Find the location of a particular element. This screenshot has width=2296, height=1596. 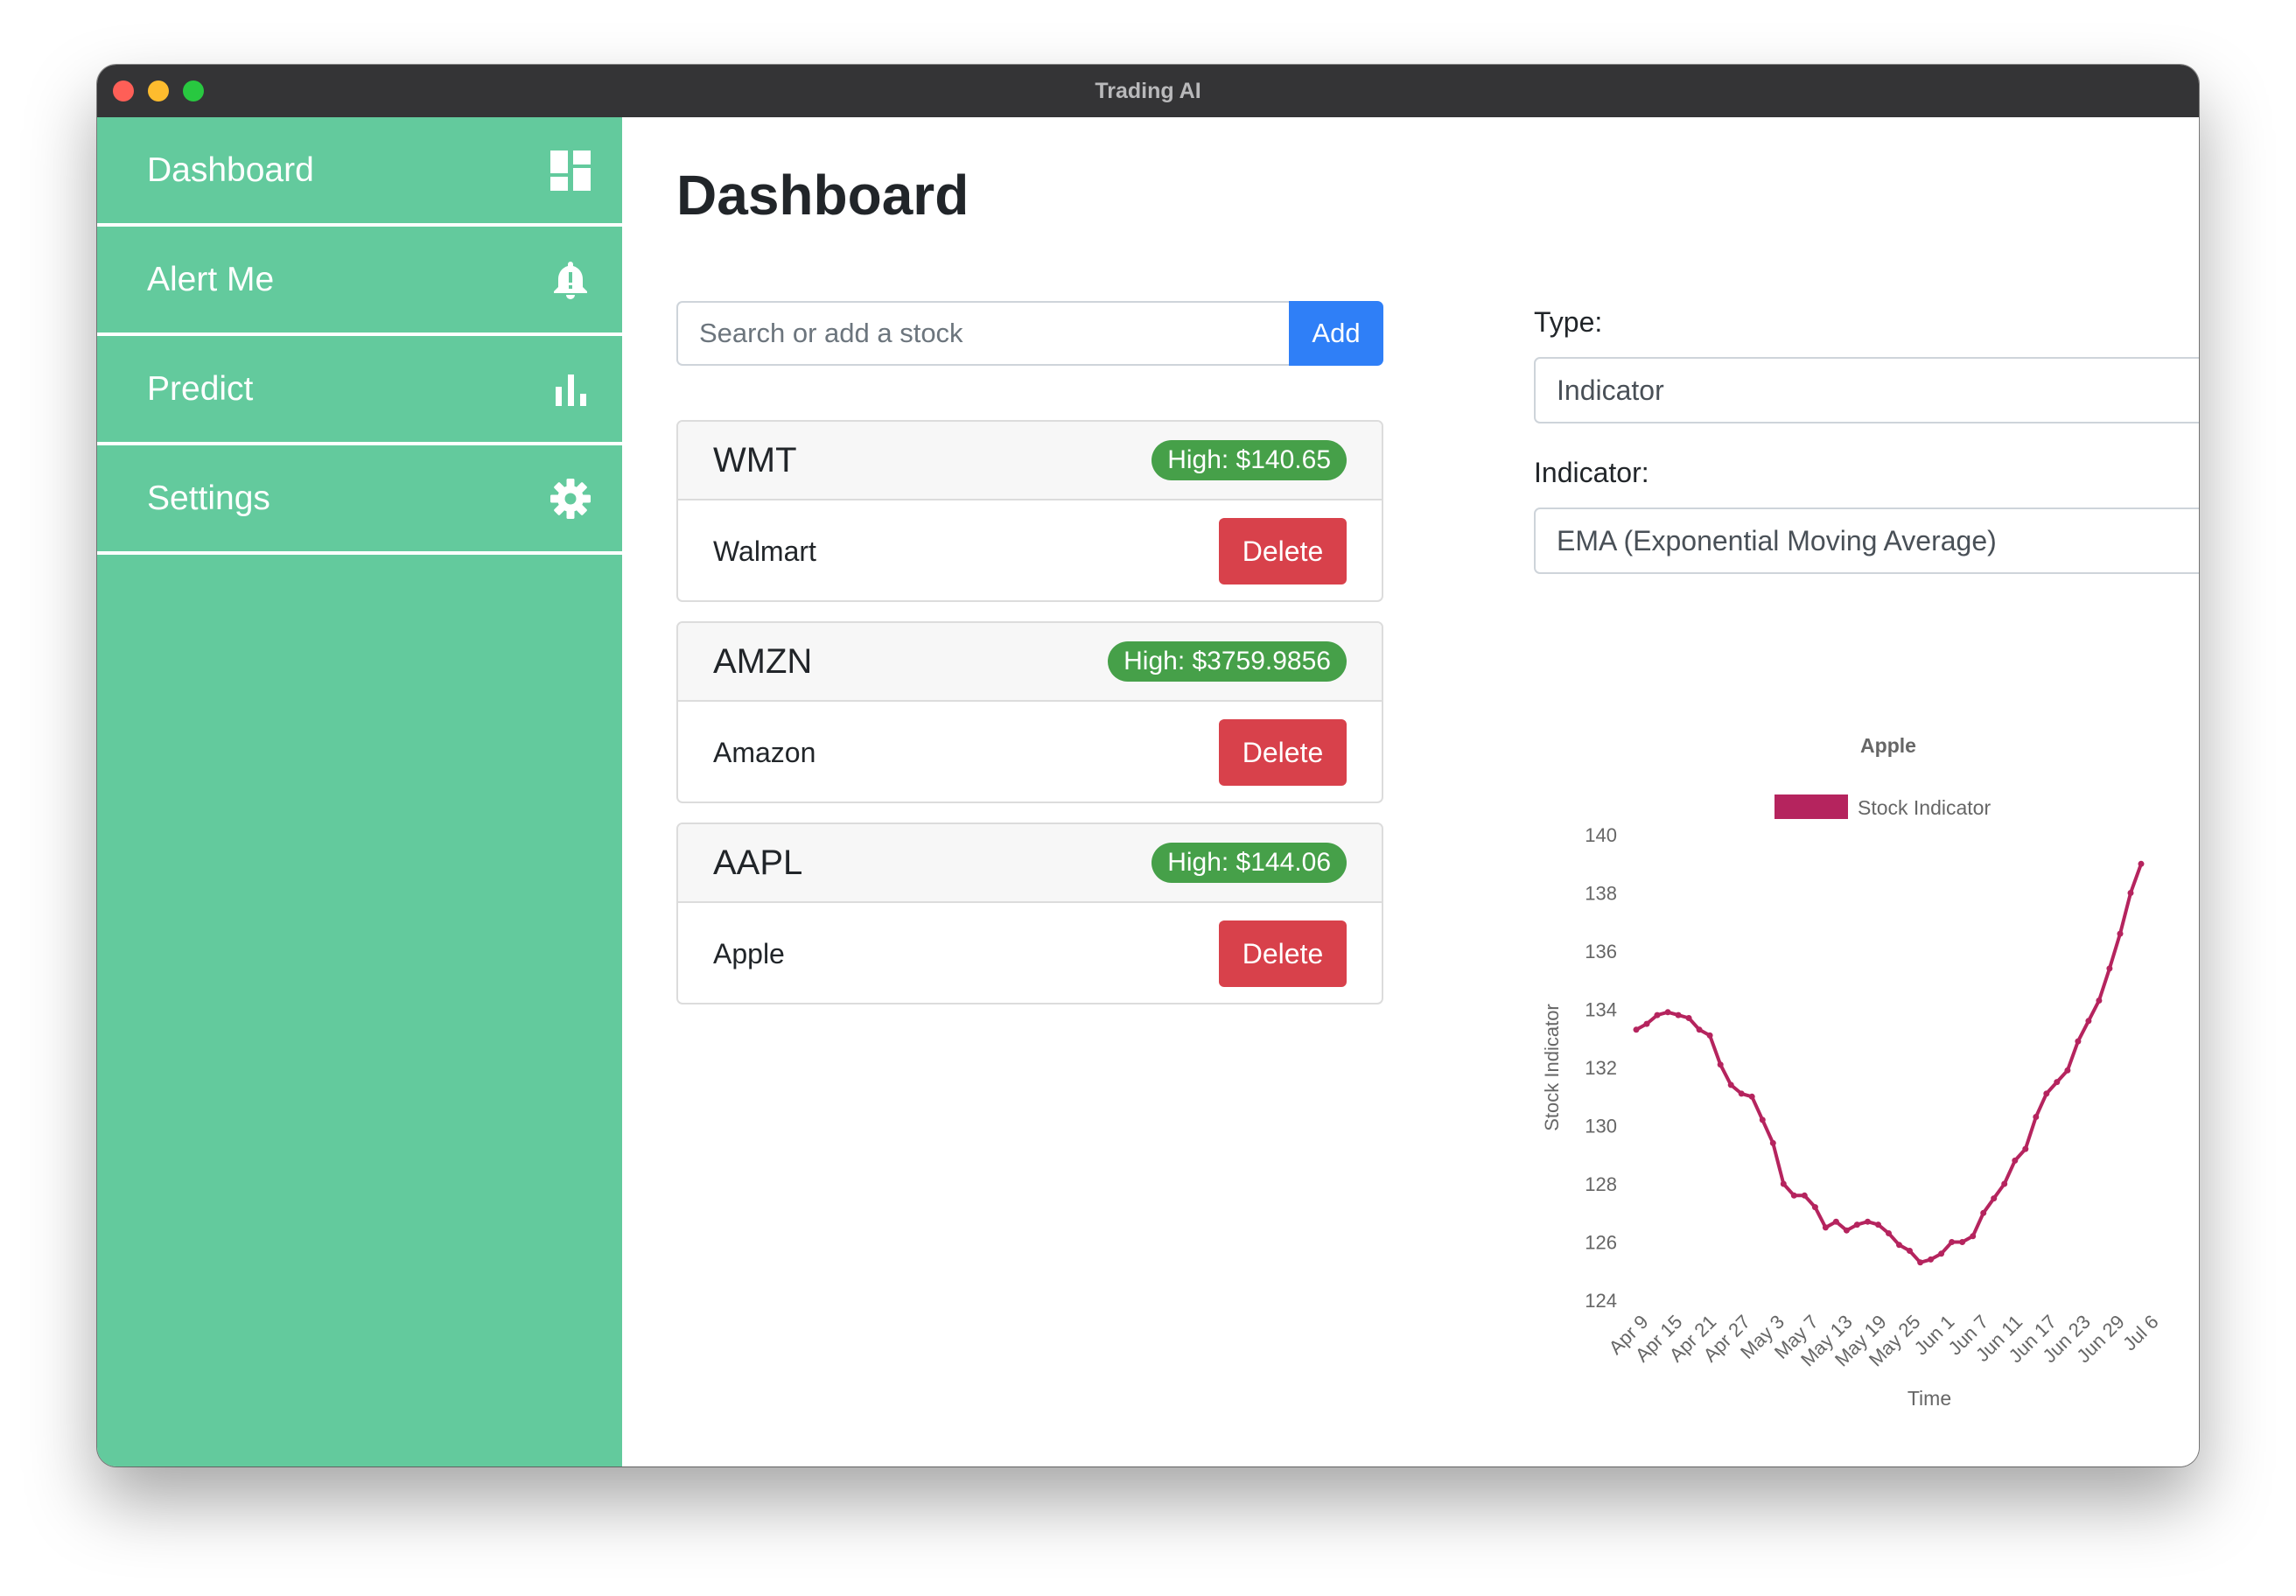

page-title: Dashboard is located at coordinates (823, 195).